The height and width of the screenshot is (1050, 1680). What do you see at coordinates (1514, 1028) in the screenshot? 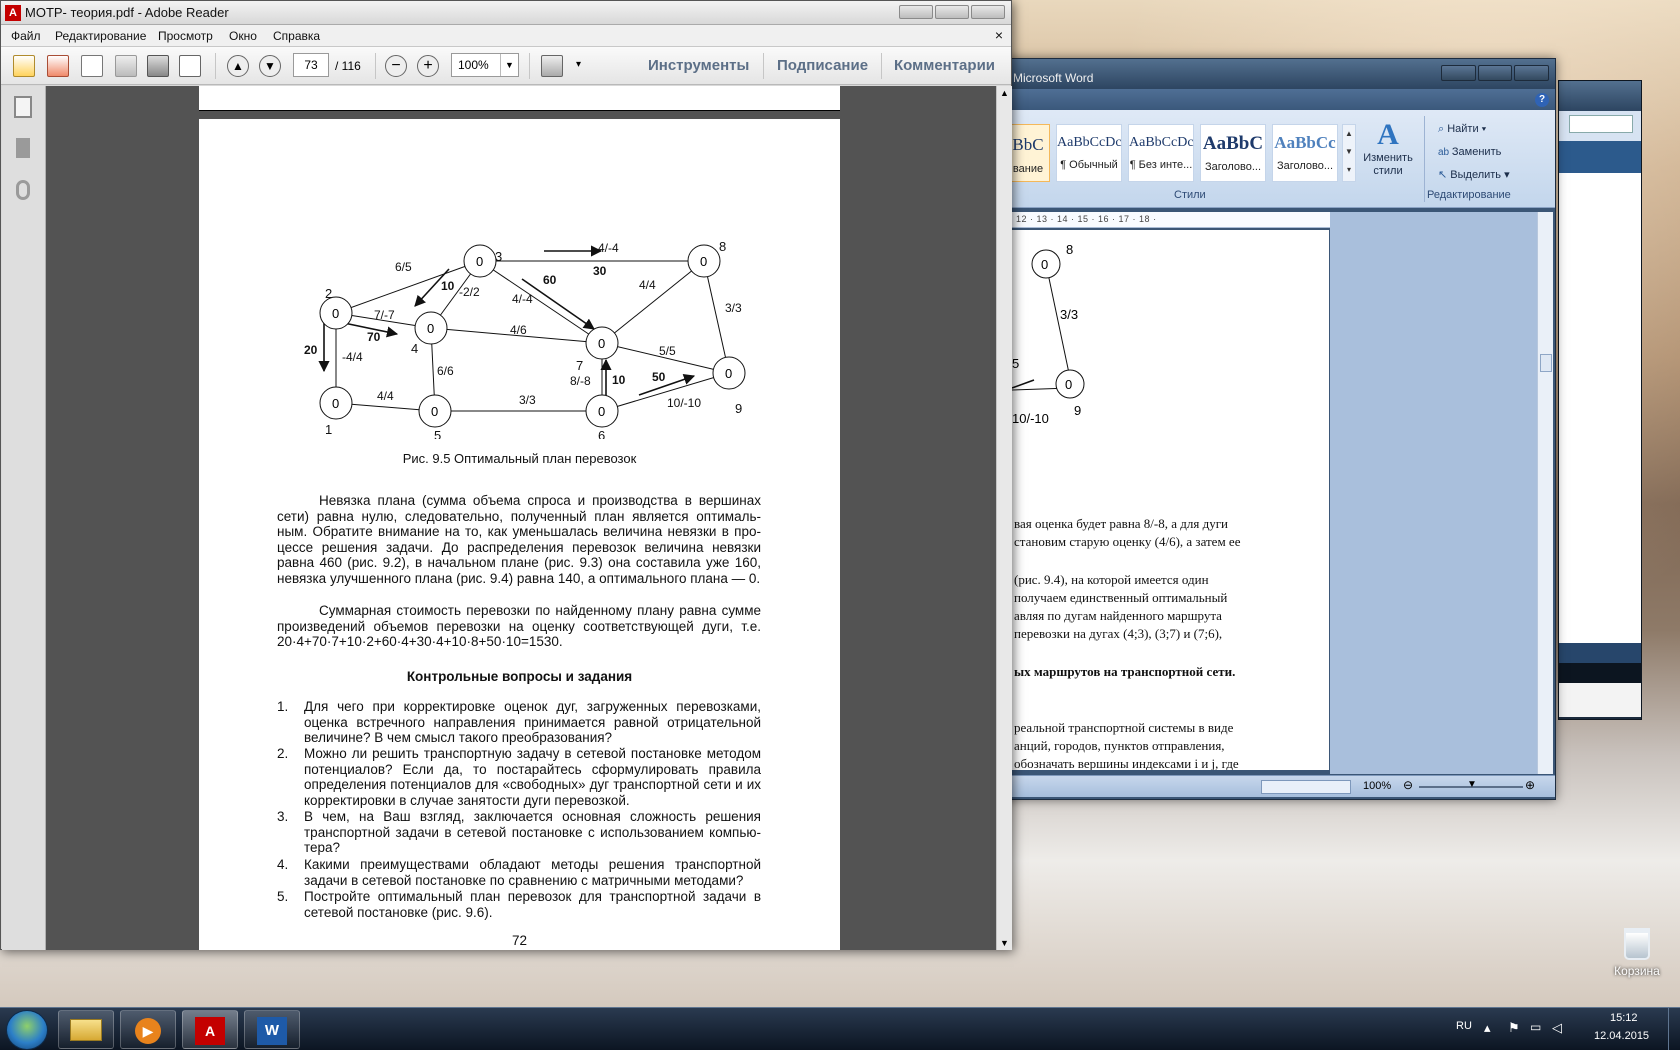
I see `flag-icon: ⚑` at bounding box center [1514, 1028].